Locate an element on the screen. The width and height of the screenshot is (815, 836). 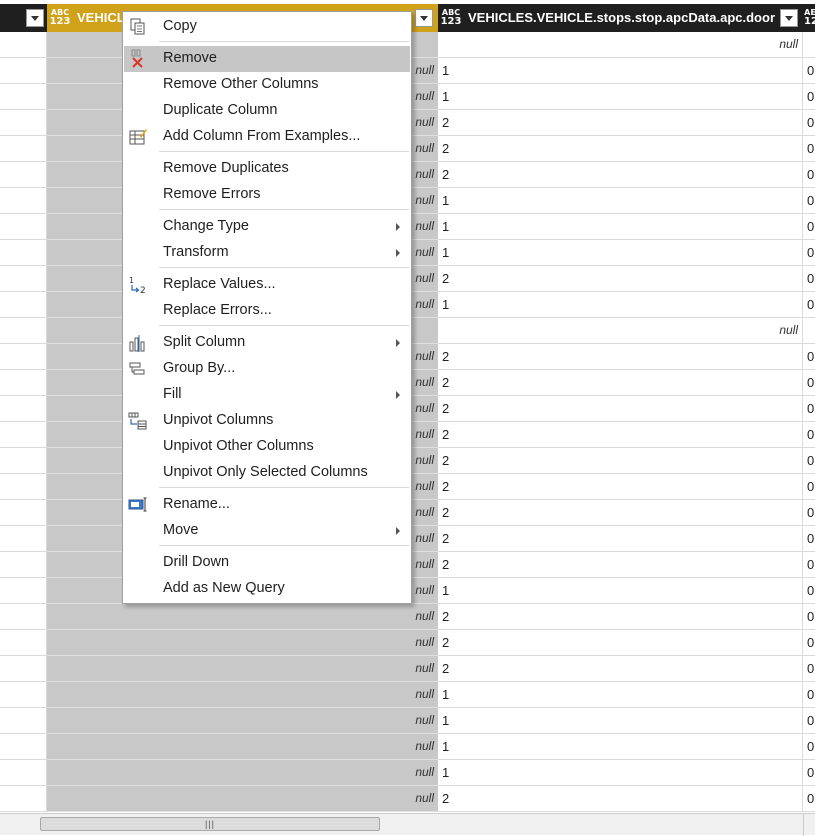
row-header-dropdown-button is located at coordinates (35, 18).